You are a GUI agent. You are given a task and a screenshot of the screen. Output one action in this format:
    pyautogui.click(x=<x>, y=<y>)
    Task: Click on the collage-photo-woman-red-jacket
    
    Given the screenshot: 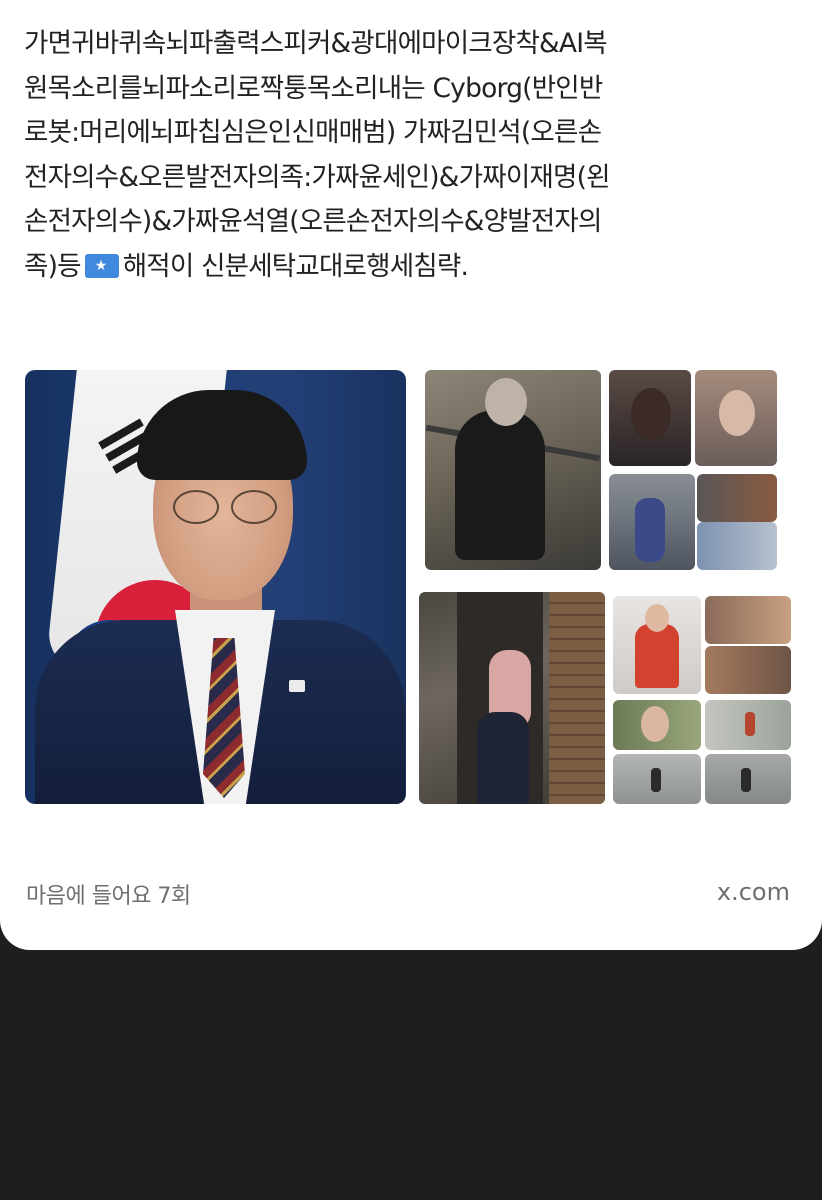 What is the action you would take?
    pyautogui.click(x=657, y=645)
    